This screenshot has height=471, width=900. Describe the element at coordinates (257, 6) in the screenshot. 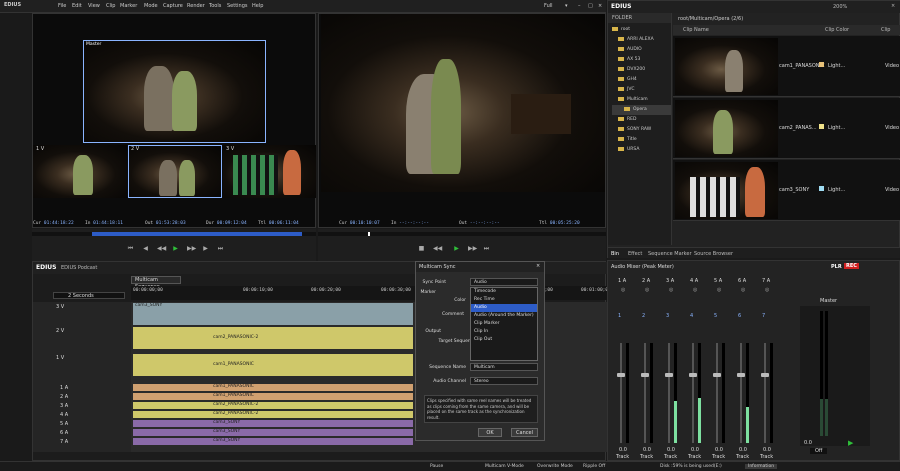

I see `menu-help: Help` at that location.